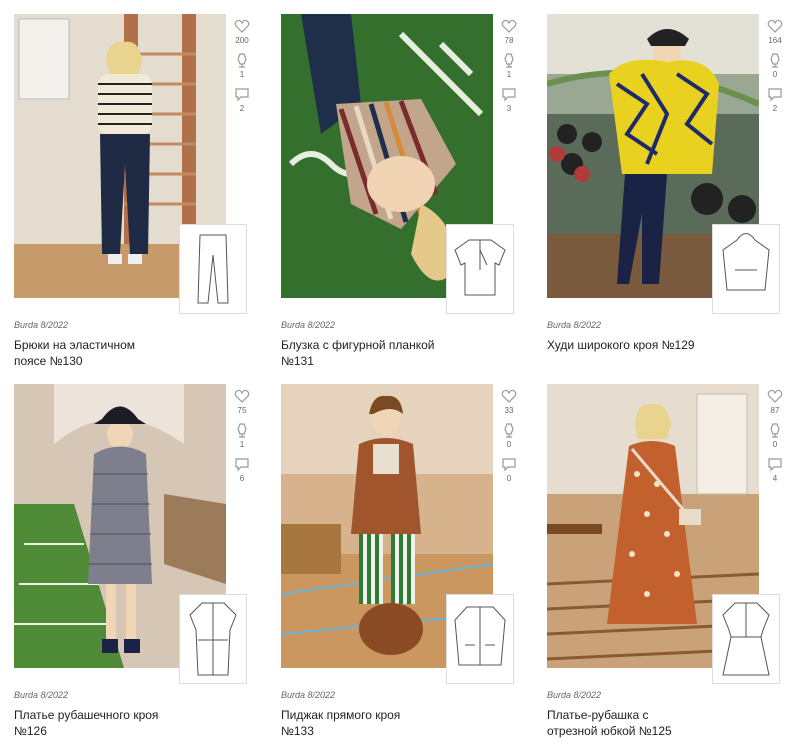 This screenshot has height=745, width=804. I want to click on pattern-title-line1: Брюки на эластичном, so click(134, 345).